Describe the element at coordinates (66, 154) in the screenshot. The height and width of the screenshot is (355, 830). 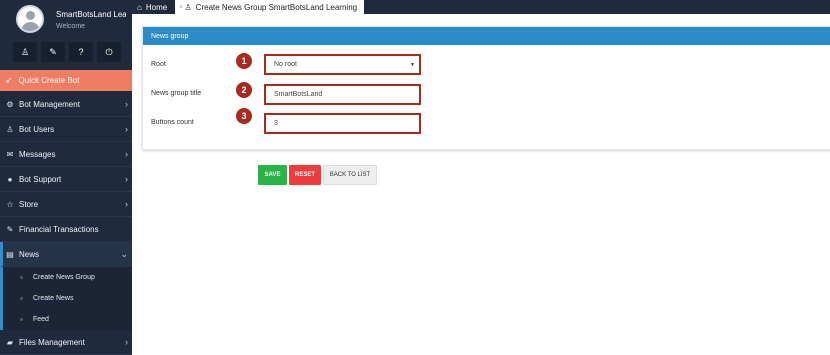
I see `sidebar-item-messages: ✉ Messages ›` at that location.